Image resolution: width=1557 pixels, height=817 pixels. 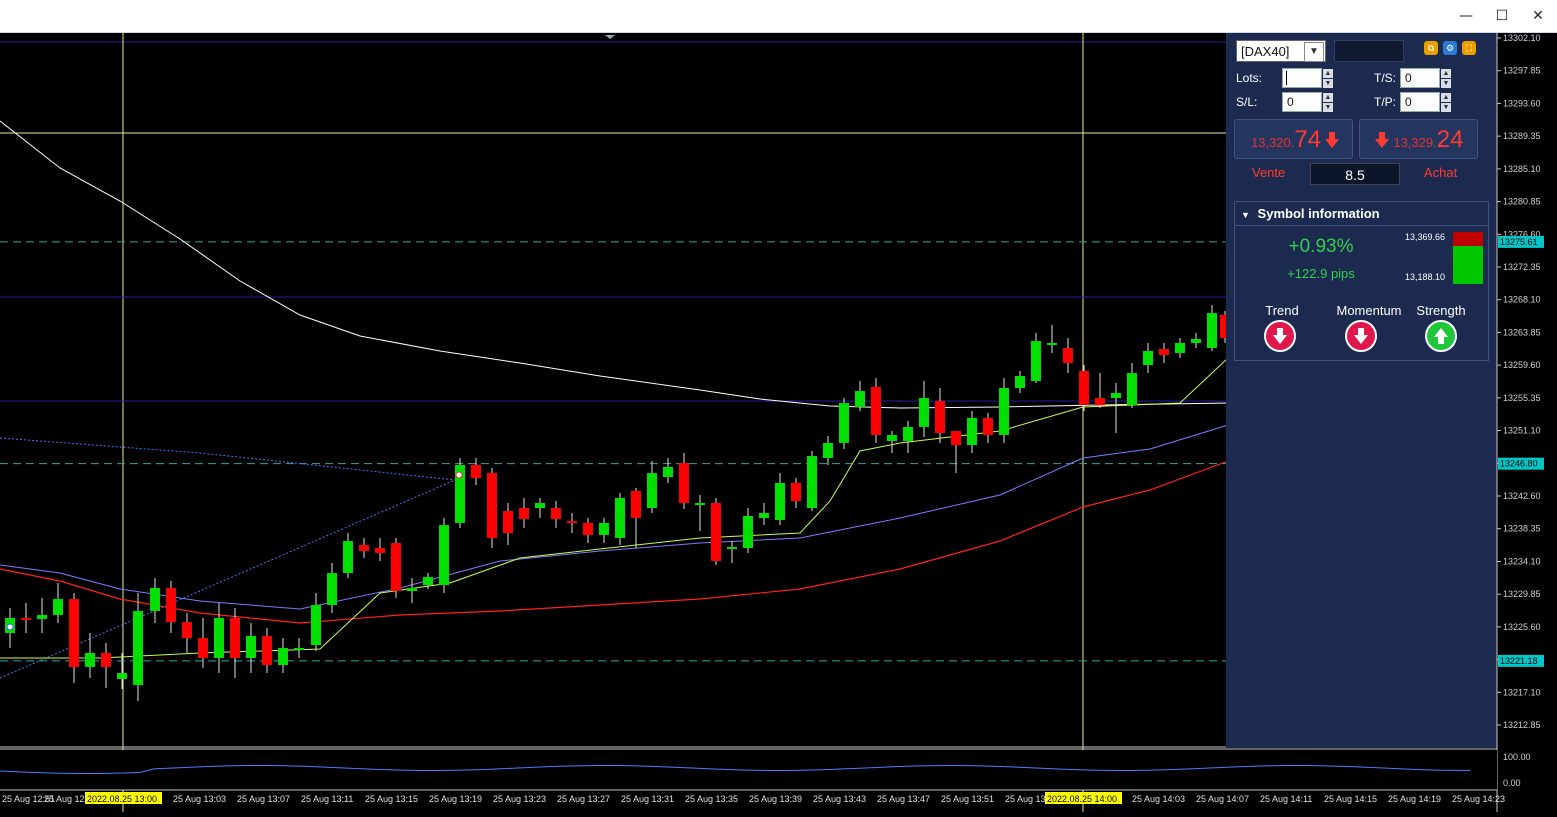 I want to click on time-tick-label: 25 Aug 13:03, so click(x=199, y=799).